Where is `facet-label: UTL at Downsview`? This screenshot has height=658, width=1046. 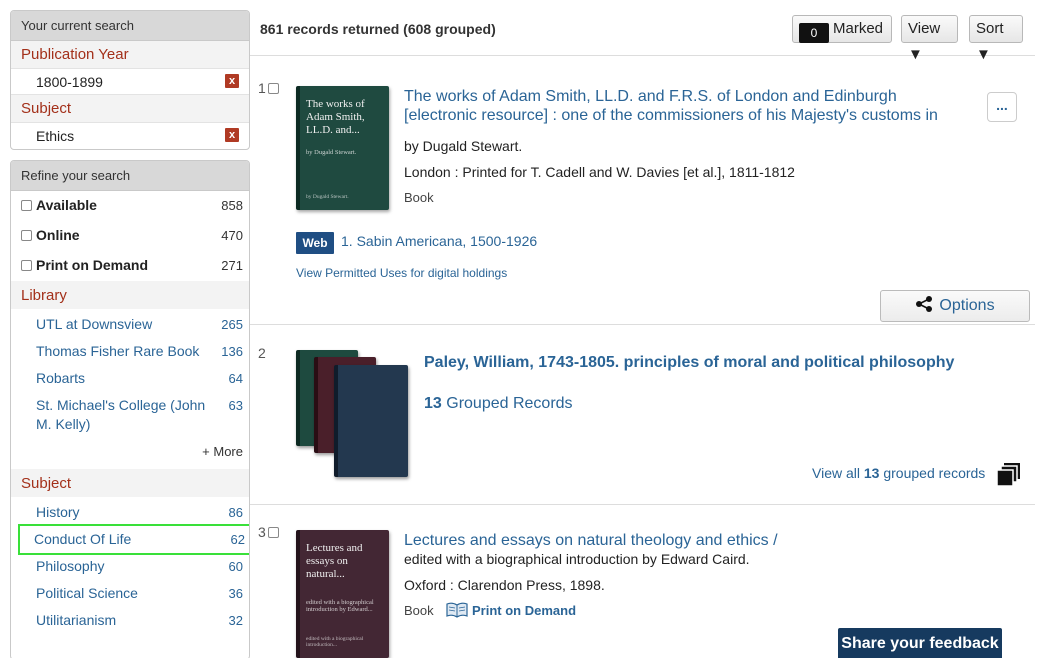
facet-label: UTL at Downsview is located at coordinates (94, 324).